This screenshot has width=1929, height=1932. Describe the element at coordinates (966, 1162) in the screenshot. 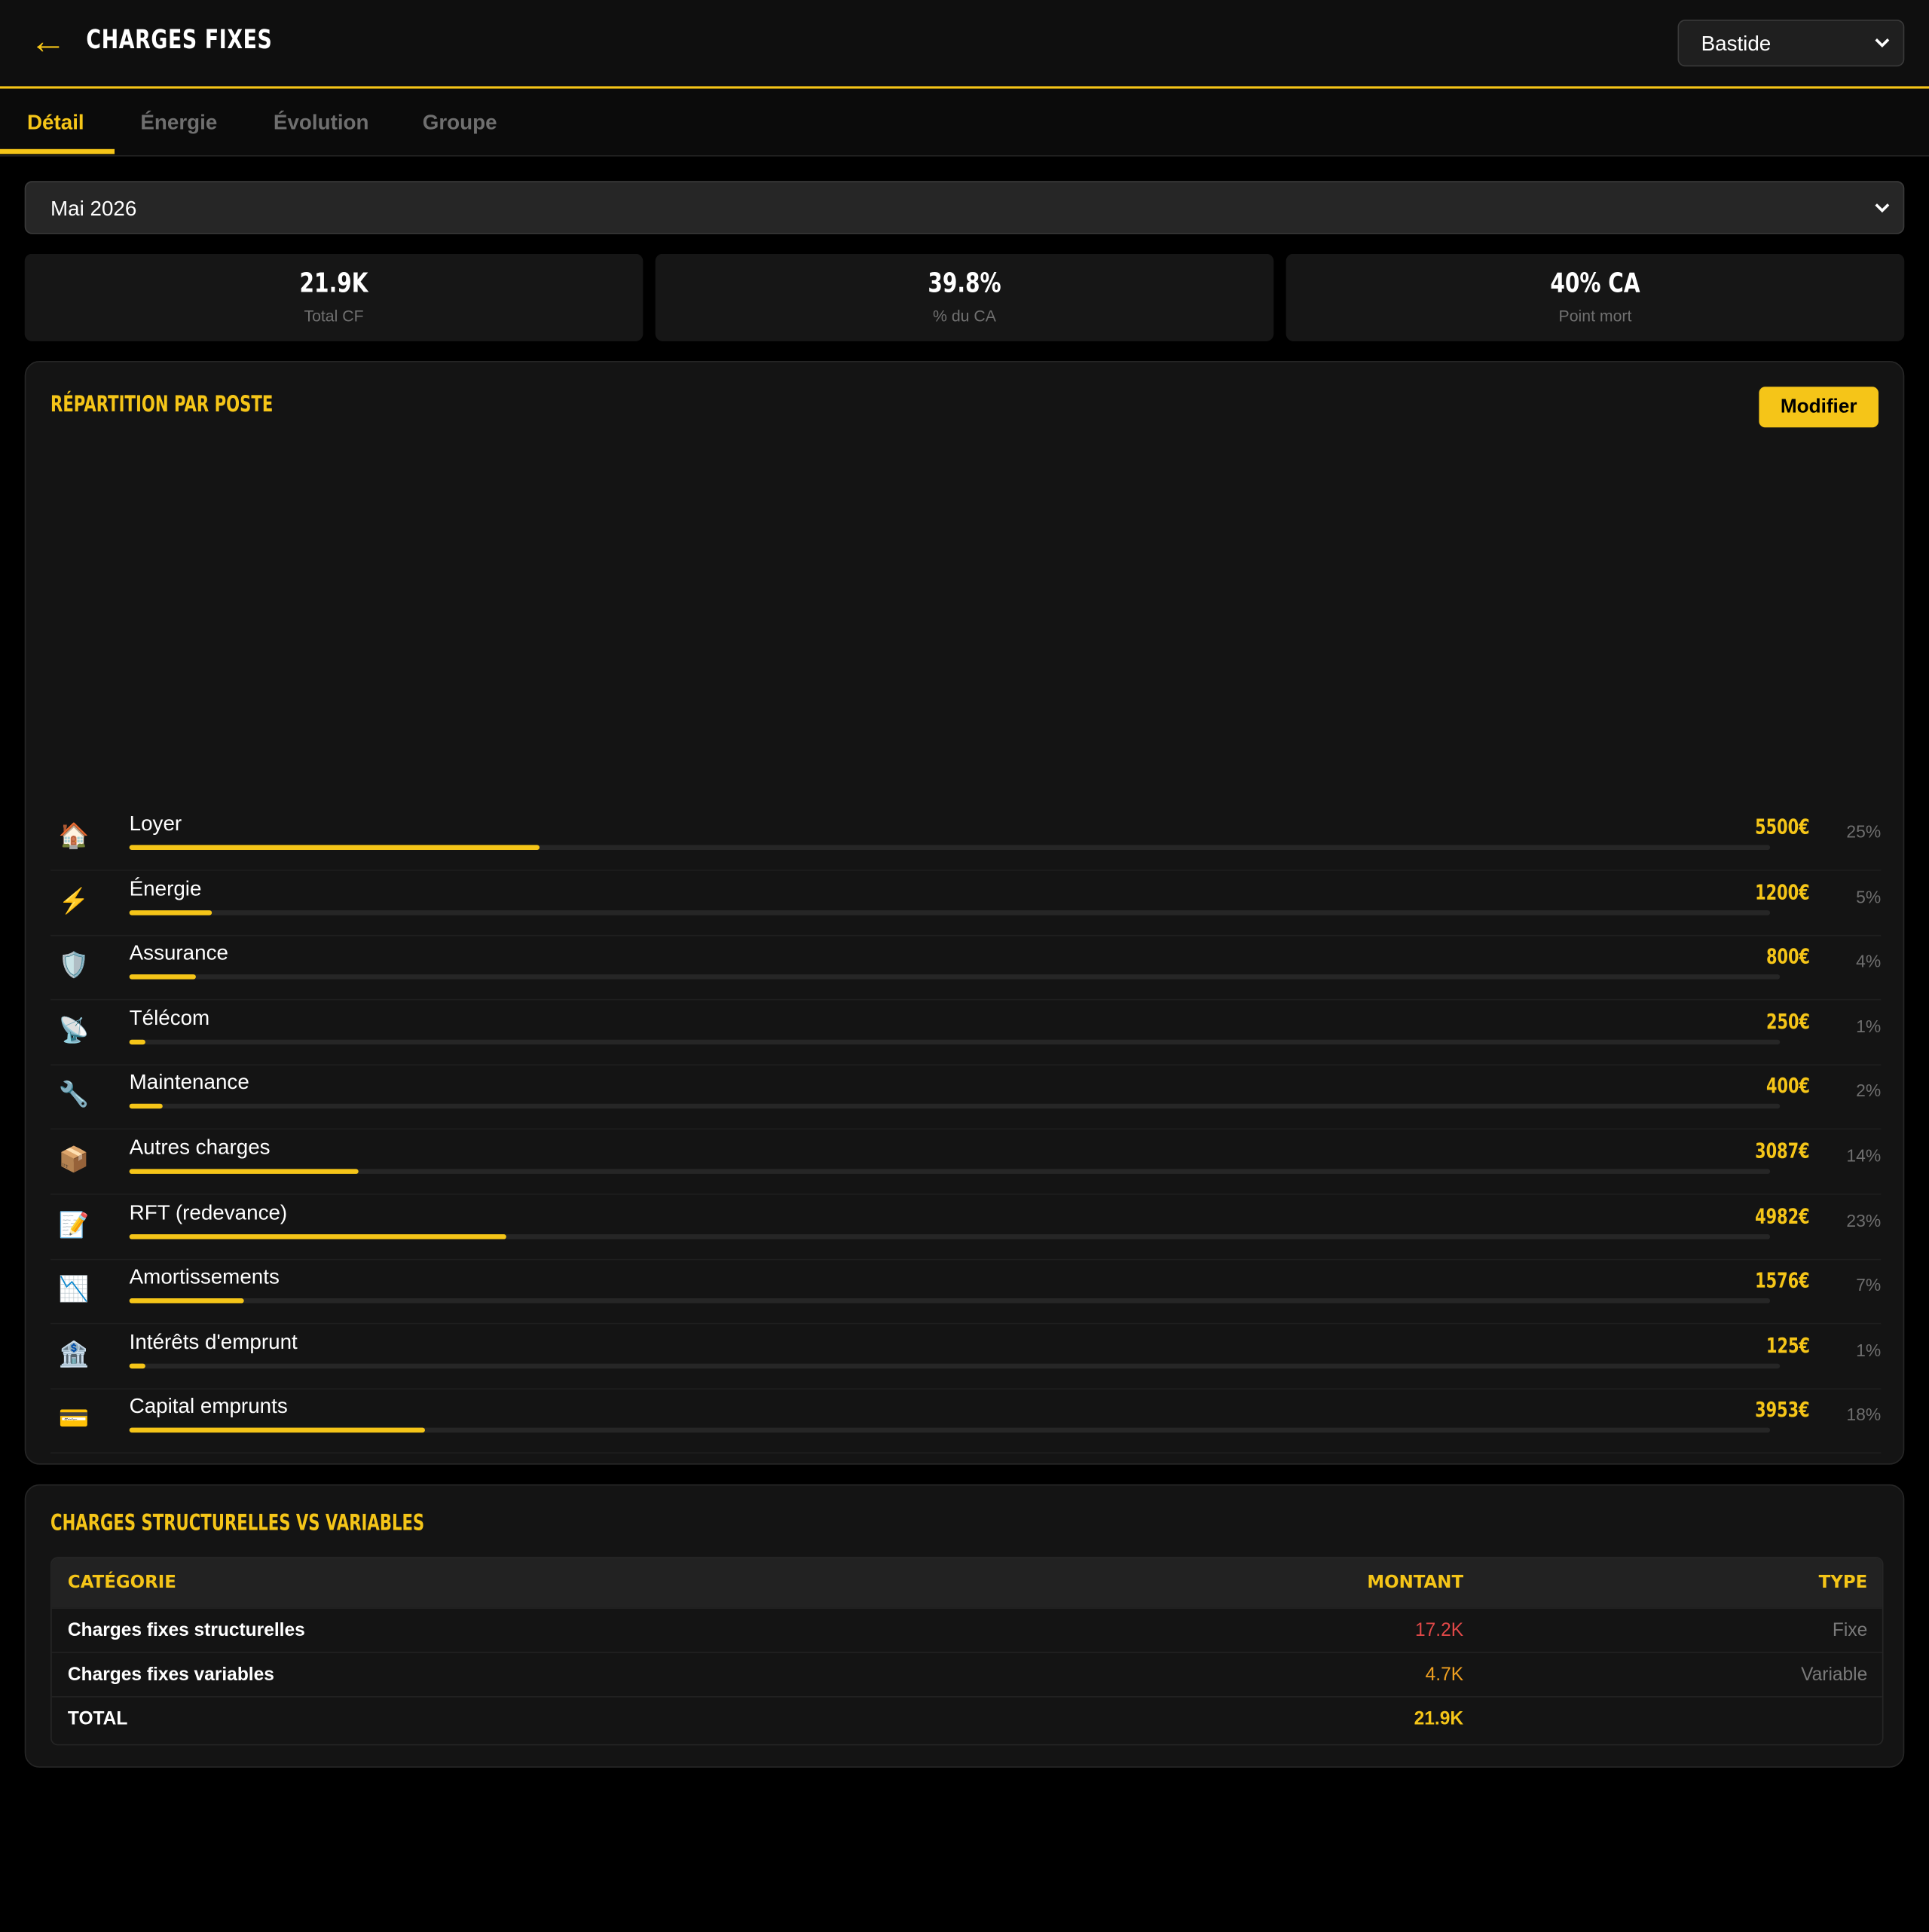

I see `breakdown-row: 📦 Autres charges 3087€ 14%` at that location.